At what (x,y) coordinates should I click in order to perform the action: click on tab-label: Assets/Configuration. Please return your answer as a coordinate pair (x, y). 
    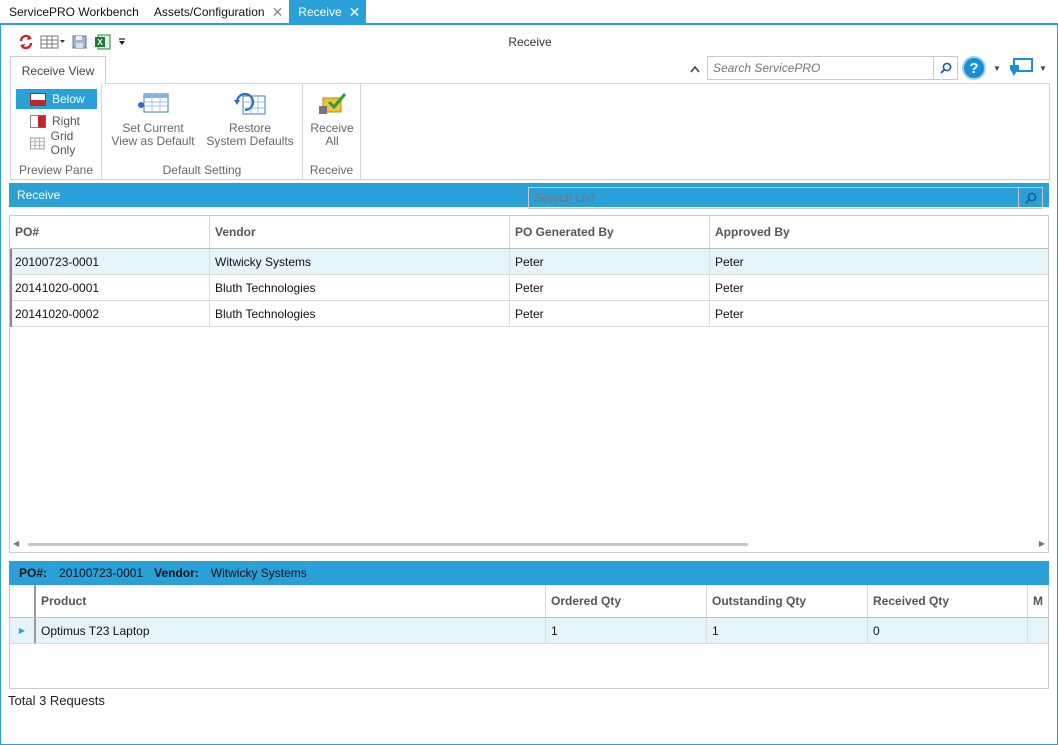
    Looking at the image, I should click on (209, 11).